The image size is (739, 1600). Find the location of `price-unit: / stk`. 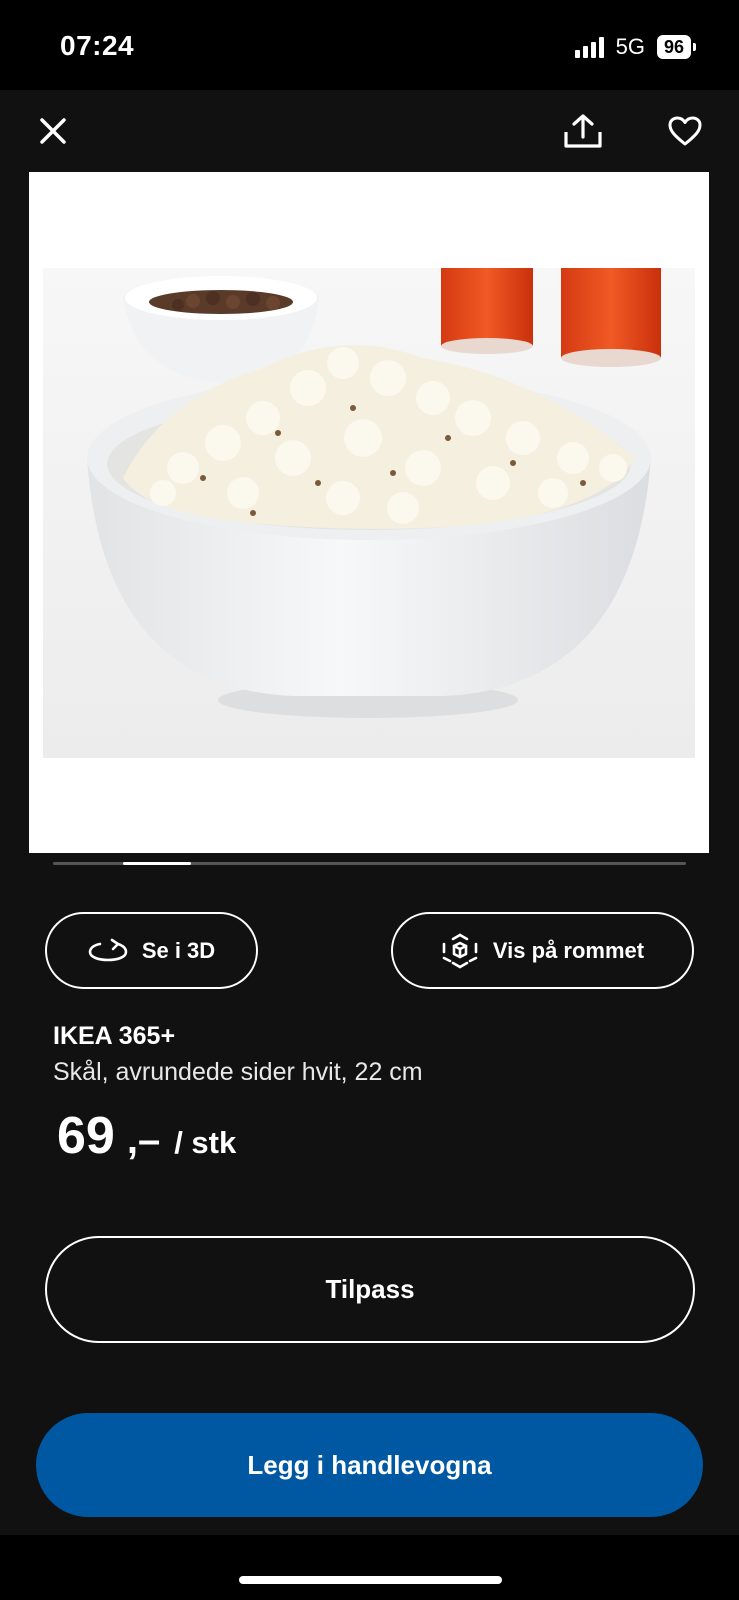

price-unit: / stk is located at coordinates (205, 1142).